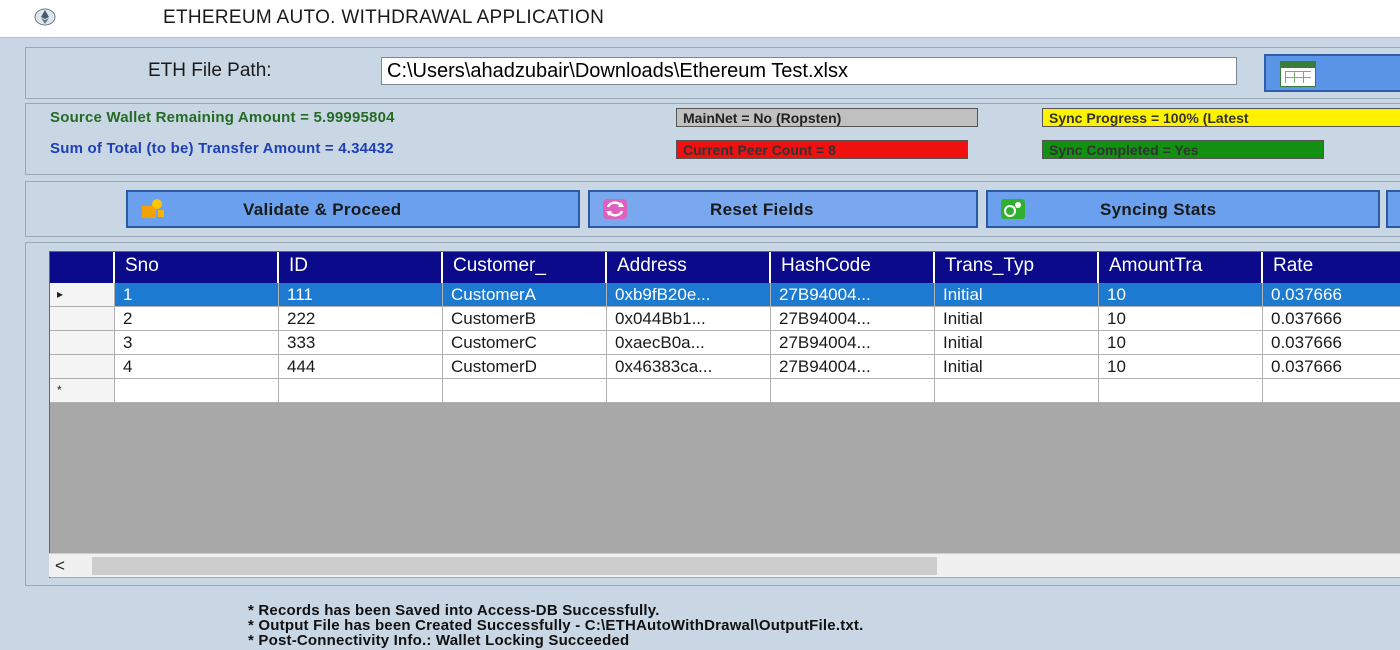 This screenshot has height=650, width=1400. I want to click on cell-customer: CustomerB, so click(525, 319).